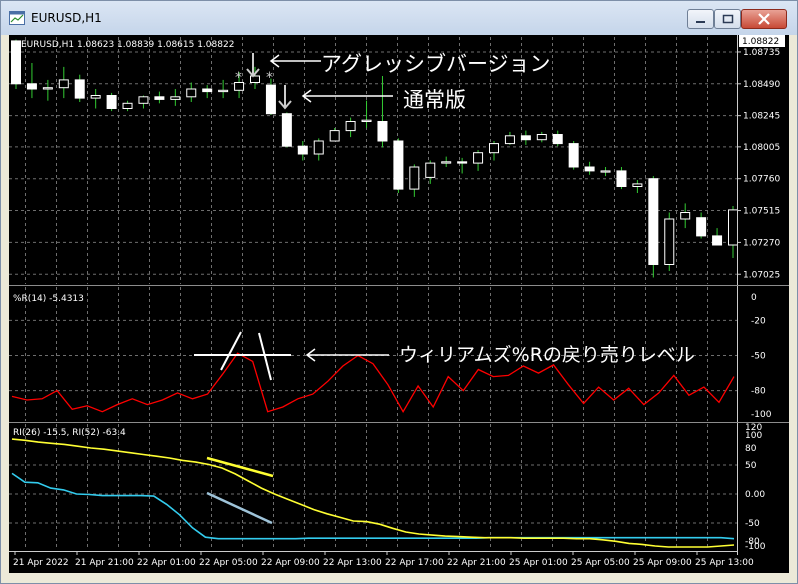 This screenshot has width=798, height=584. Describe the element at coordinates (104, 563) in the screenshot. I see `time-tick-label: 21 Apr 21:00` at that location.